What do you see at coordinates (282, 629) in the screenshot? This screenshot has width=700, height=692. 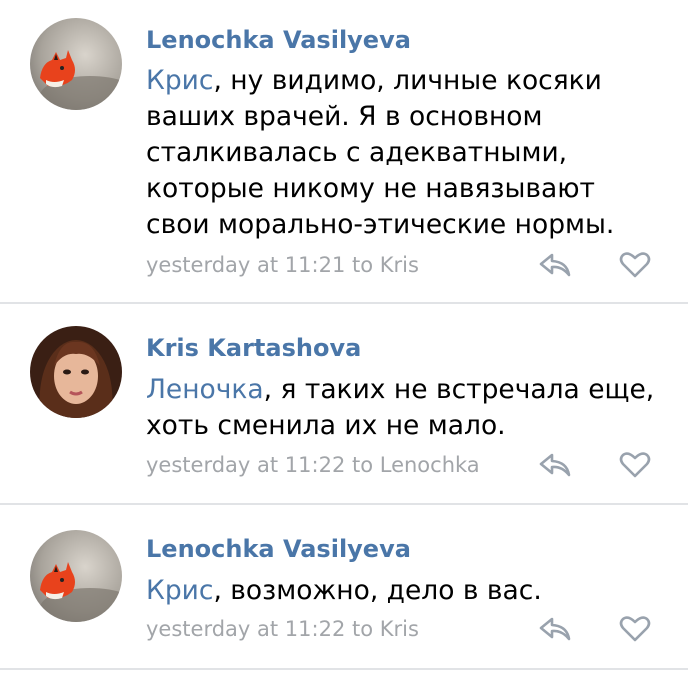 I see `comment-meta: yesterday at 11:22 to Kris` at bounding box center [282, 629].